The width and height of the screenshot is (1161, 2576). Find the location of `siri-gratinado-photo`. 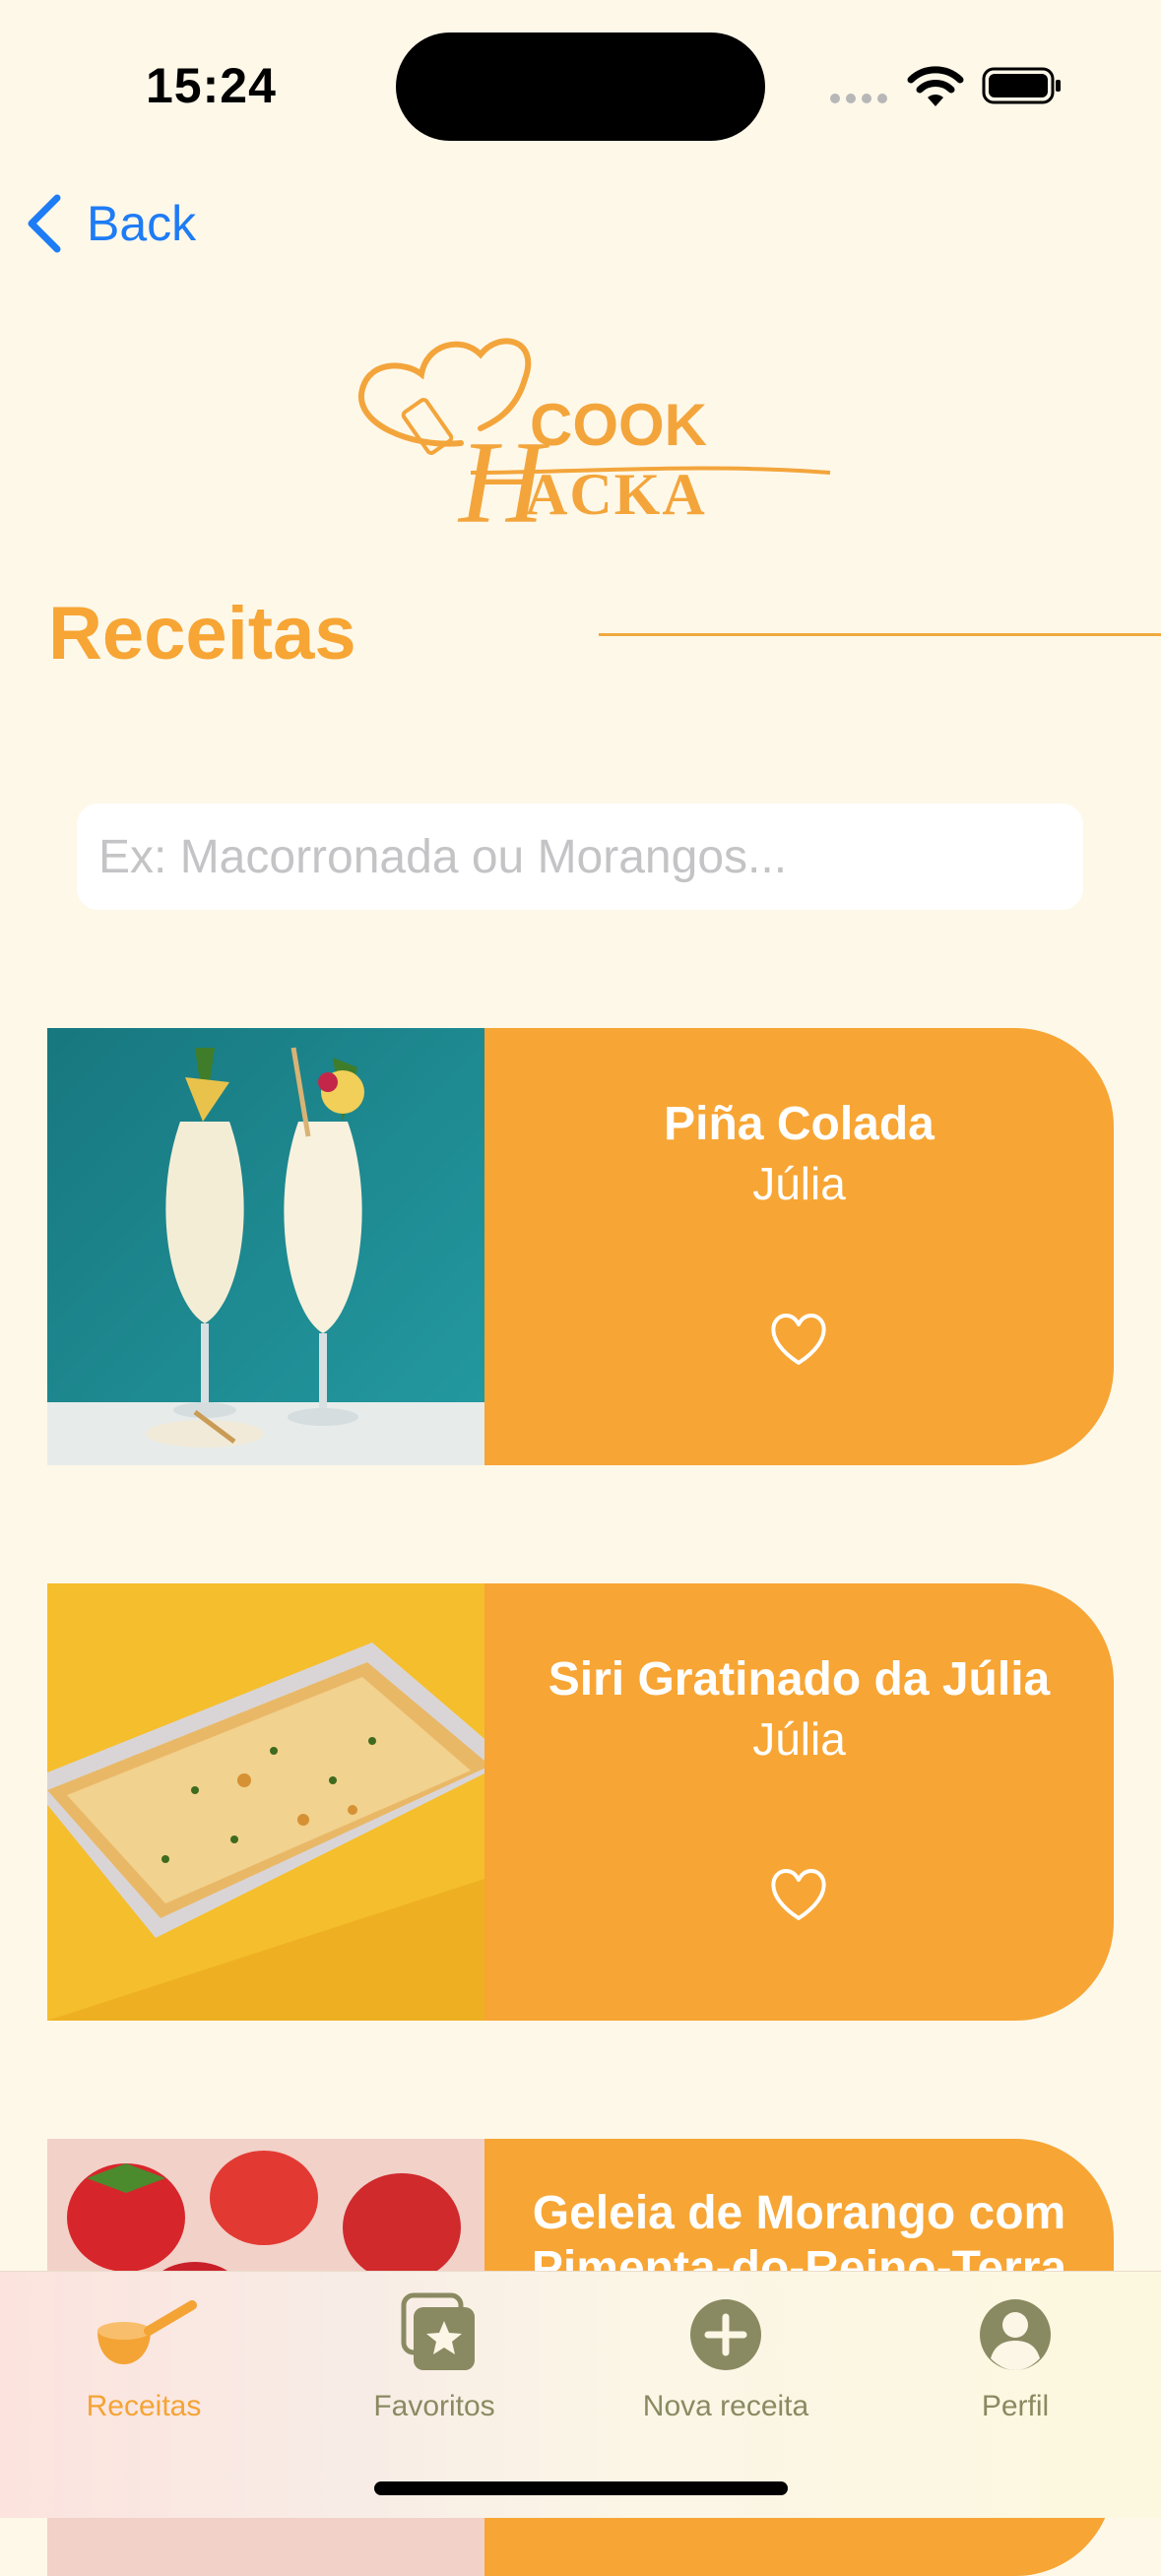

siri-gratinado-photo is located at coordinates (265, 1802).